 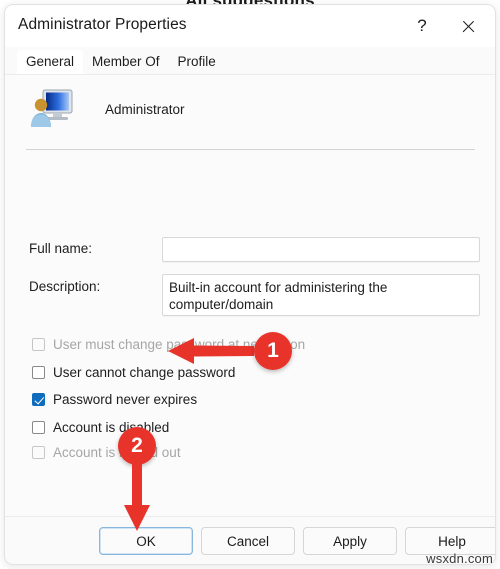 I want to click on checkbox-label: Account is disabled, so click(x=111, y=427).